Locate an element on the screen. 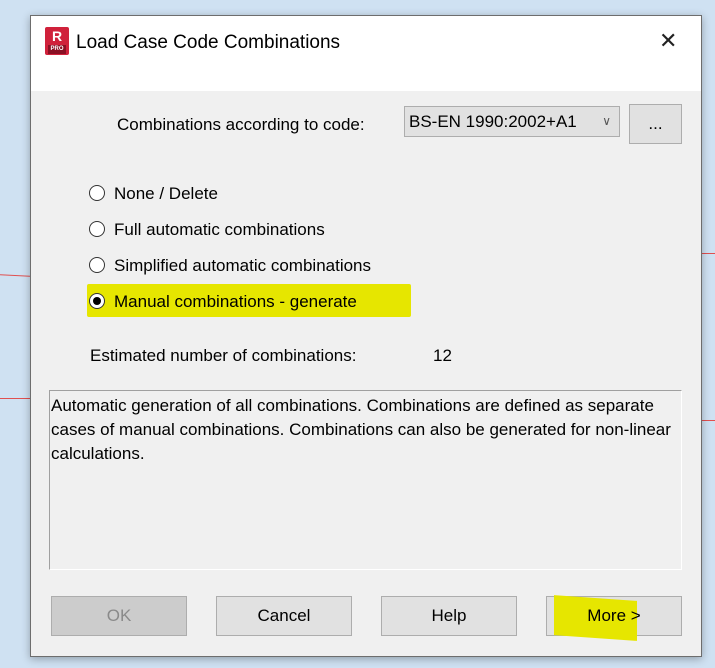  app-logo-icon: R PRO is located at coordinates (57, 41).